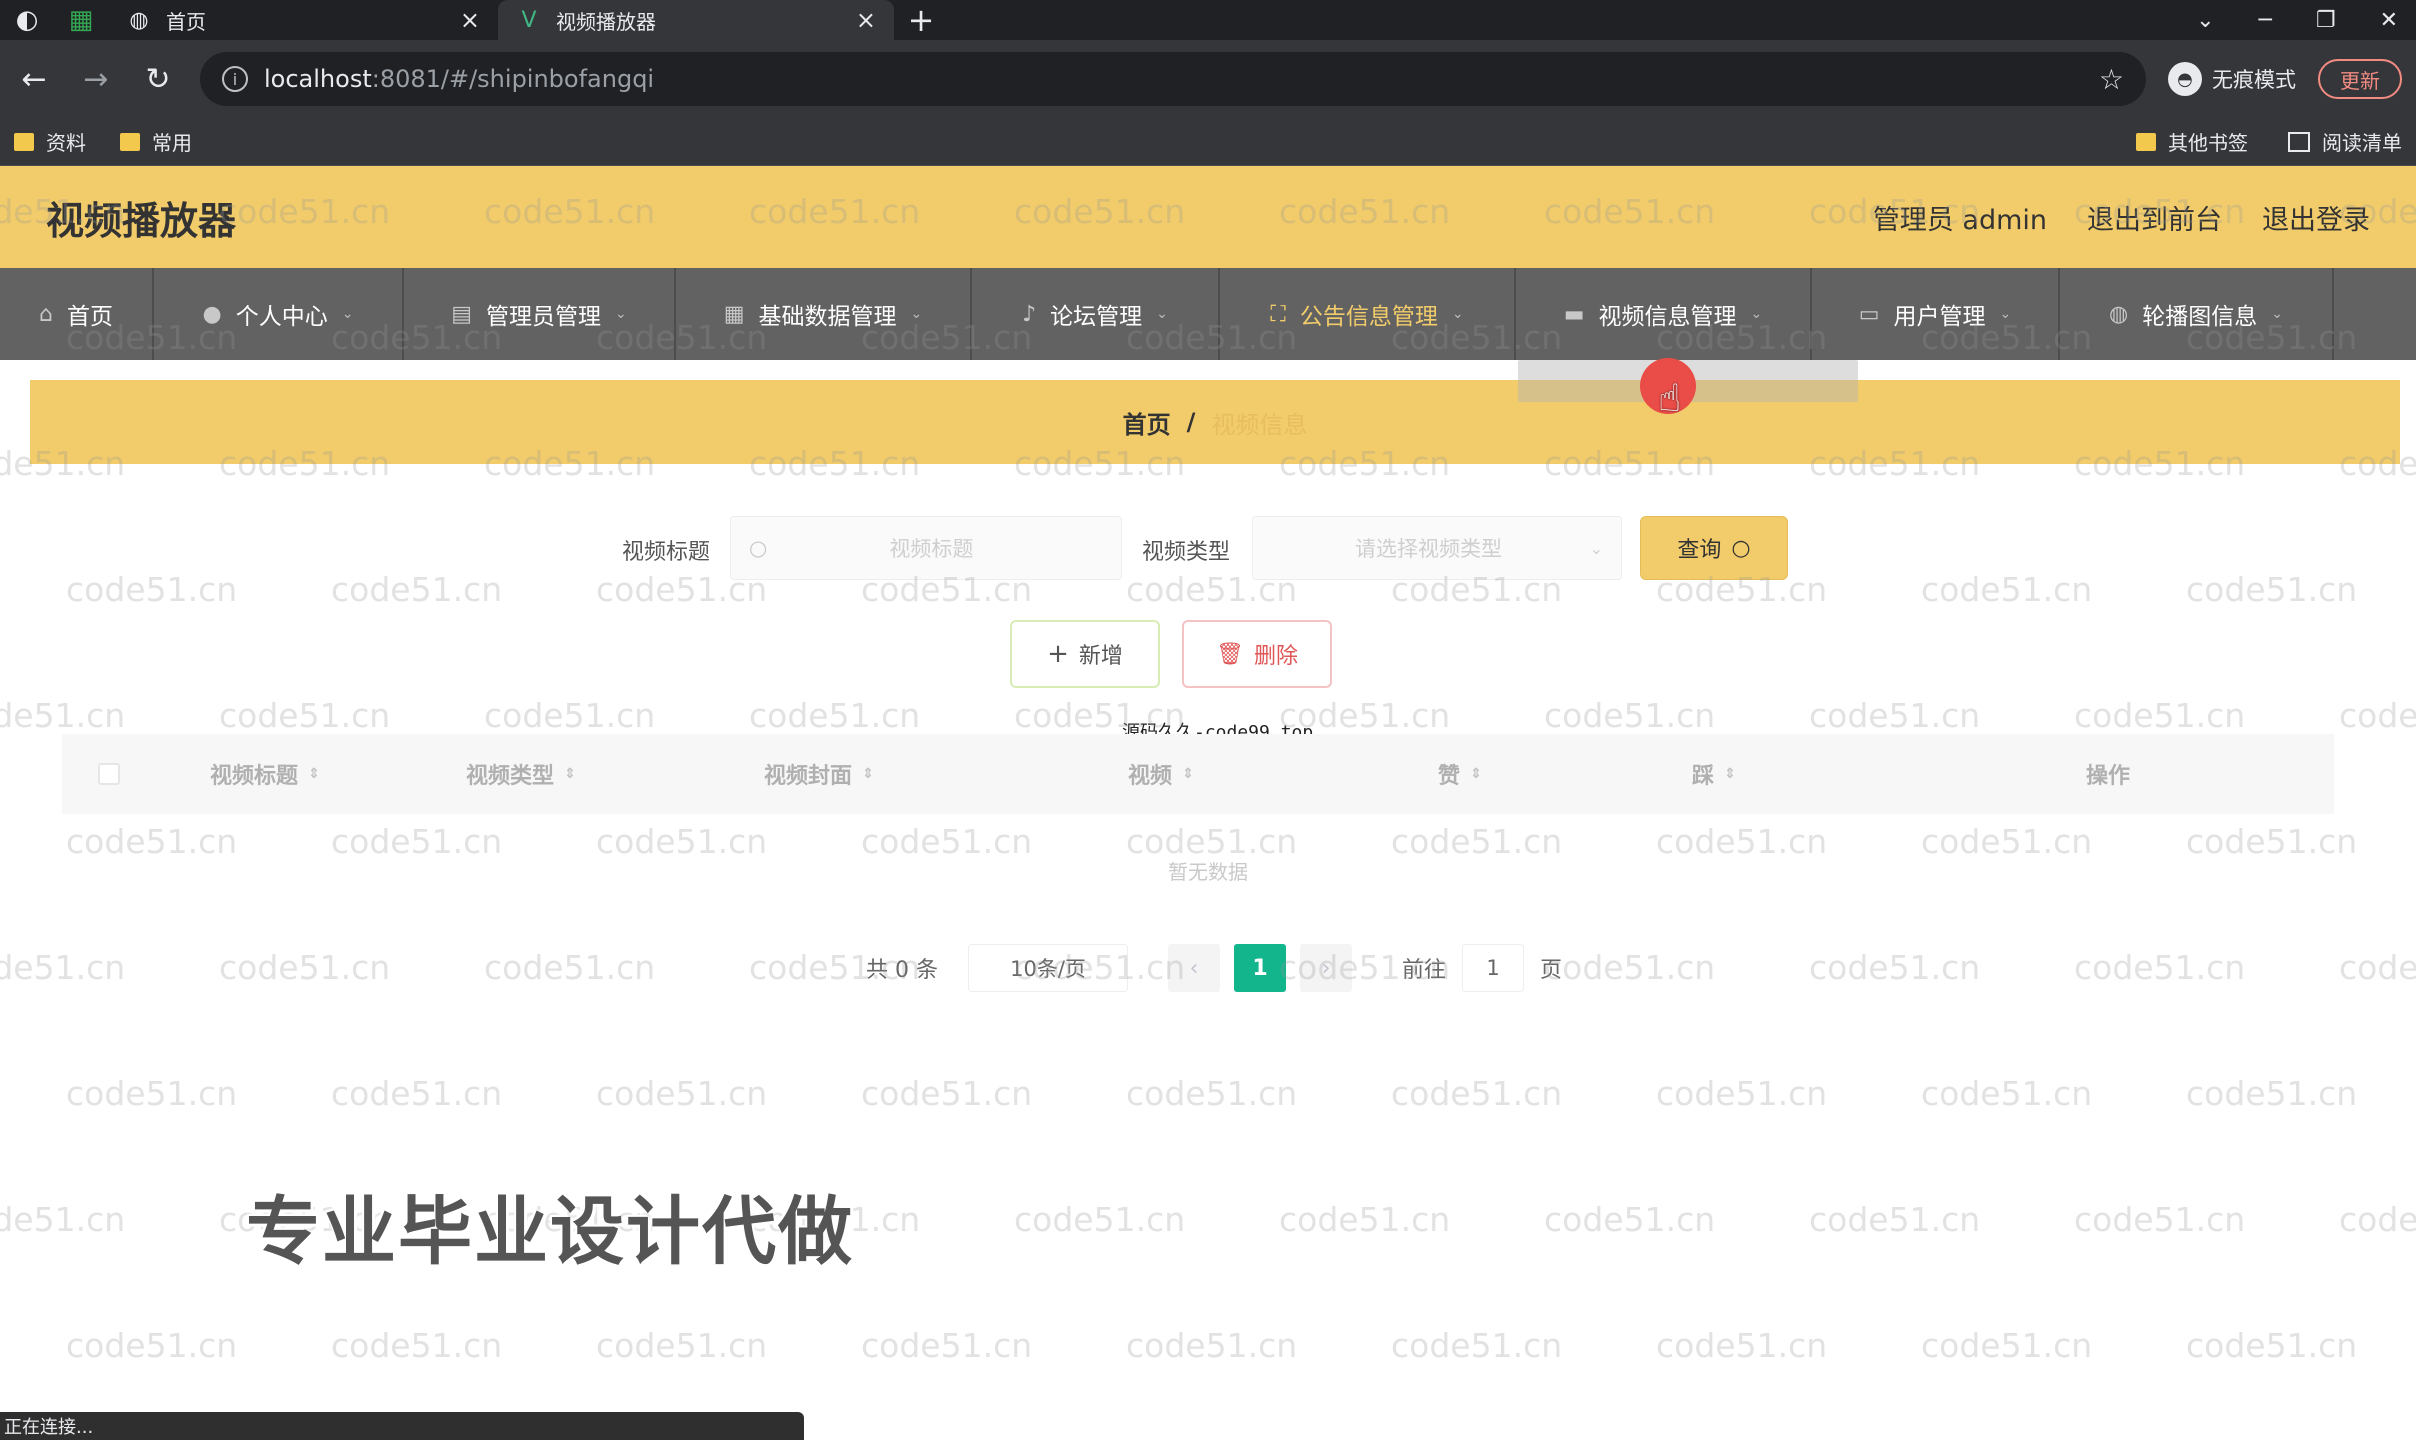 The height and width of the screenshot is (1440, 2416). I want to click on restore-icon: ❐, so click(2326, 20).